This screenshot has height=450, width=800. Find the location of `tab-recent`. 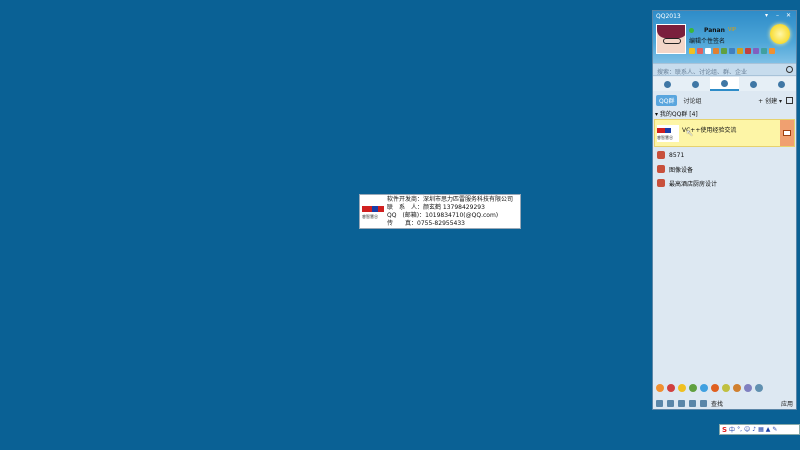

tab-recent is located at coordinates (781, 84).